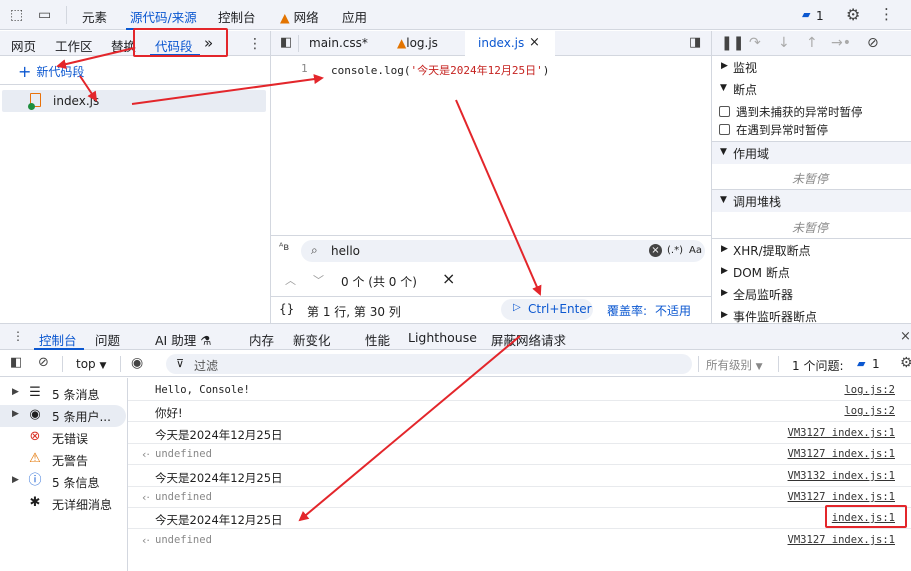 The width and height of the screenshot is (911, 571). What do you see at coordinates (94, 16) in the screenshot?
I see `tab-elements: 元素` at bounding box center [94, 16].